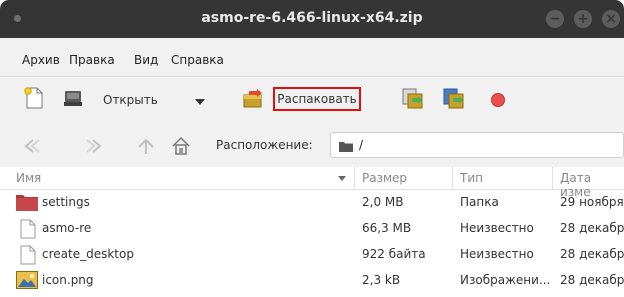 Image resolution: width=624 pixels, height=297 pixels. What do you see at coordinates (181, 146) in the screenshot?
I see `home-icon` at bounding box center [181, 146].